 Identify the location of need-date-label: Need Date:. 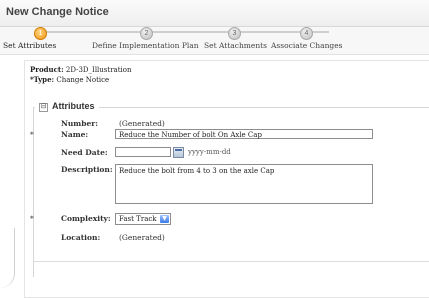
(84, 152).